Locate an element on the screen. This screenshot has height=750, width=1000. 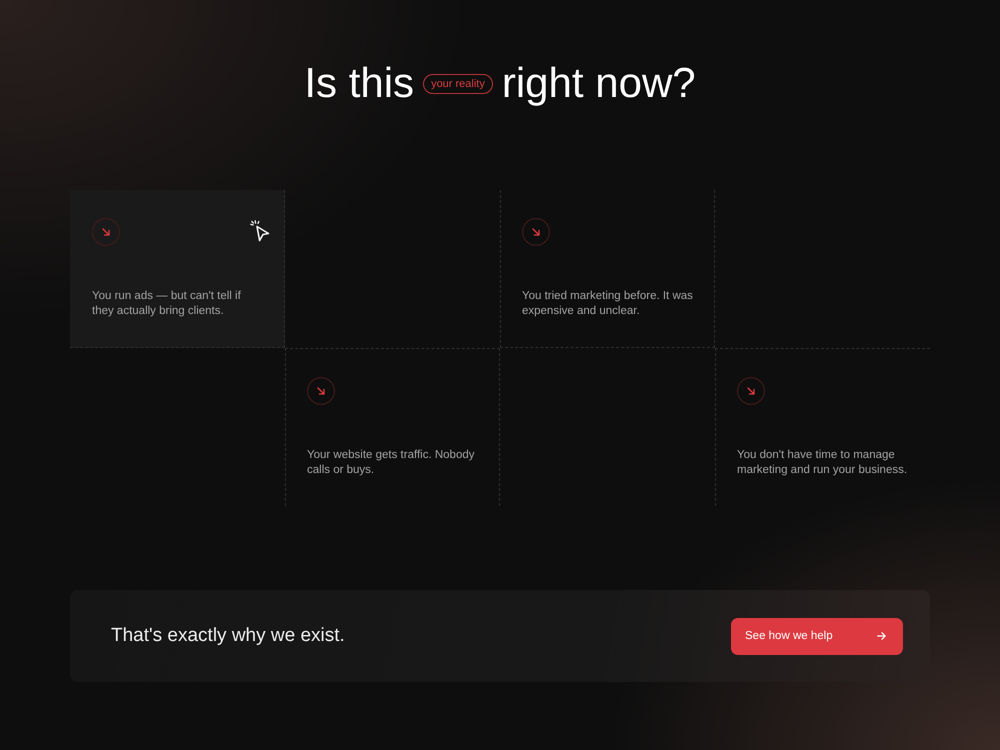
problem-text: Your website gets traffic. Nobody calls or buys. is located at coordinates (391, 463).